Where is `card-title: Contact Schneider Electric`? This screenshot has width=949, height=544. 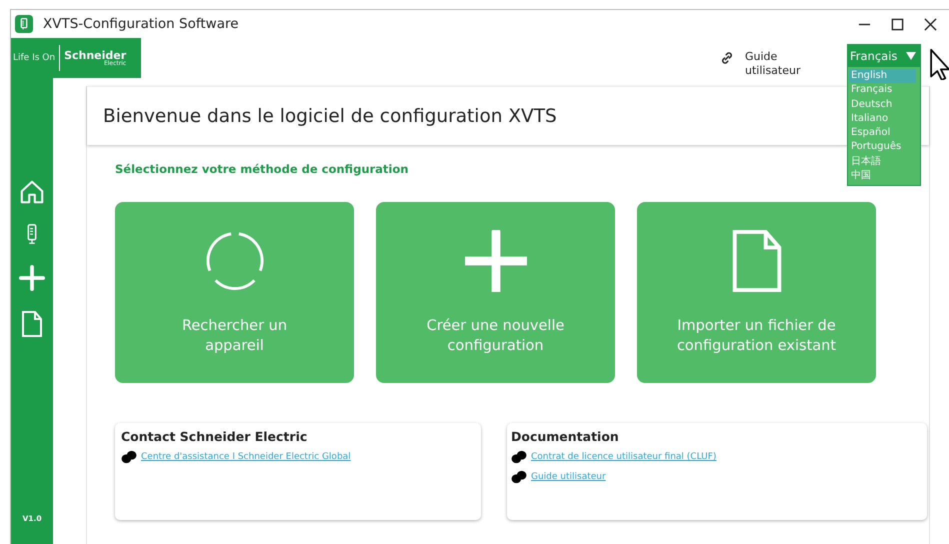 card-title: Contact Schneider Electric is located at coordinates (214, 436).